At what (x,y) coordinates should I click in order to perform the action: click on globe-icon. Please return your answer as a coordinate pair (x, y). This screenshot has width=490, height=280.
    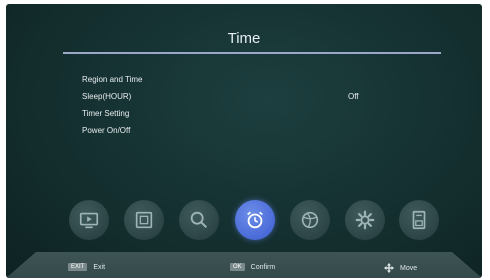
    Looking at the image, I should click on (310, 220).